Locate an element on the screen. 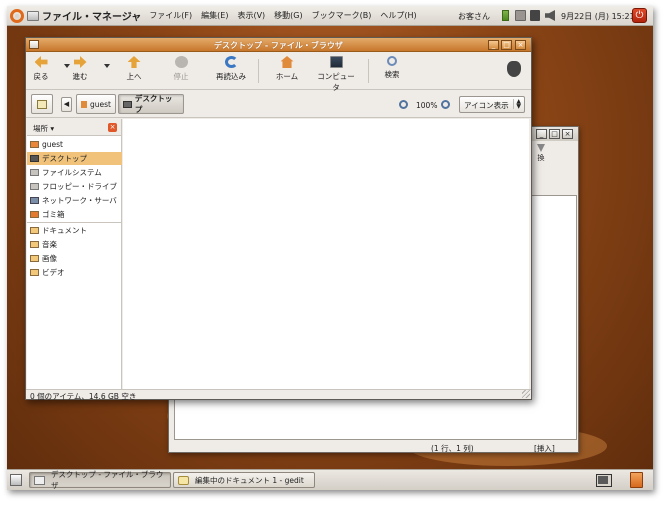  taskbar-file-browser: デスクトップ - ファイル・ブラウザ is located at coordinates (100, 480).